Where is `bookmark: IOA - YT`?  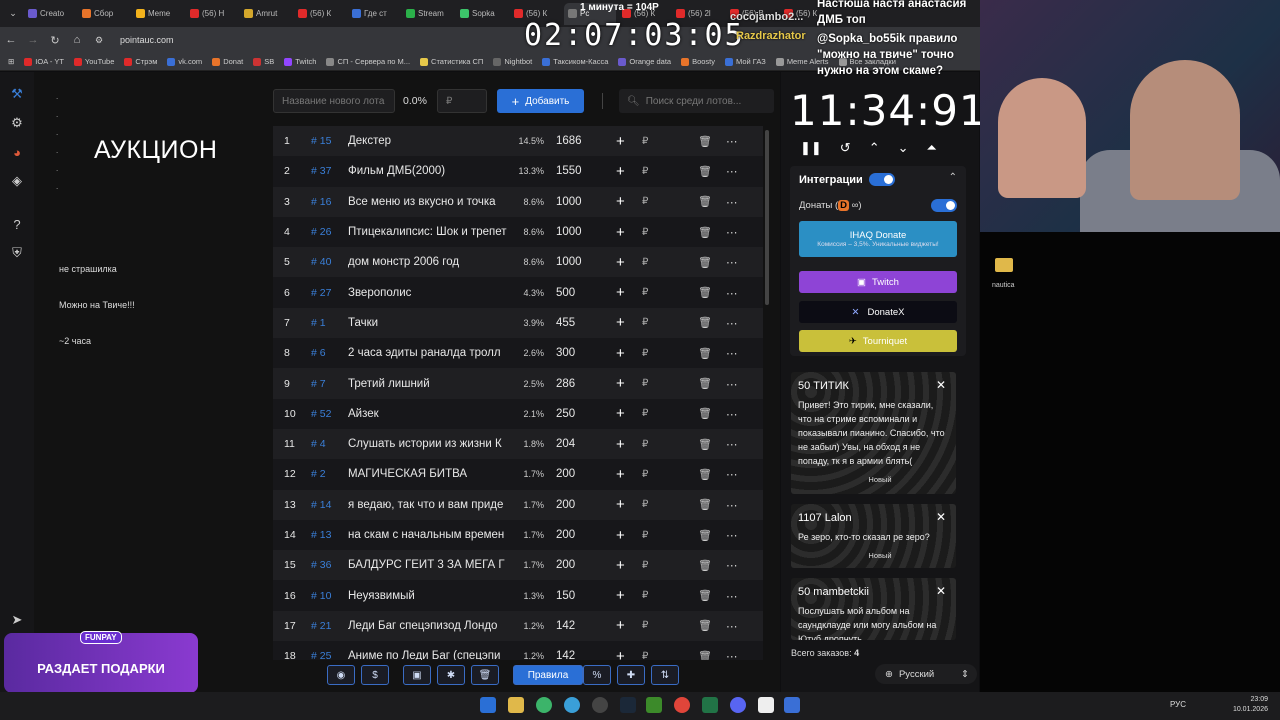
bookmark: IOA - YT is located at coordinates (44, 61).